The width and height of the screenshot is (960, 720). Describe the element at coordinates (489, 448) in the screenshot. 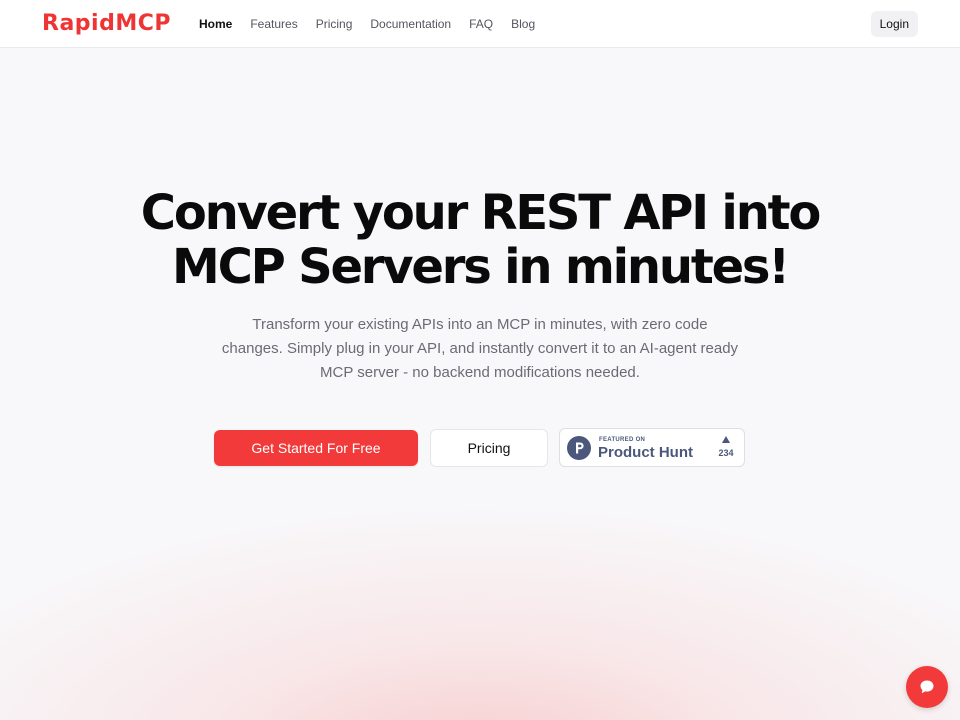

I see `pricing-button: Pricing` at that location.